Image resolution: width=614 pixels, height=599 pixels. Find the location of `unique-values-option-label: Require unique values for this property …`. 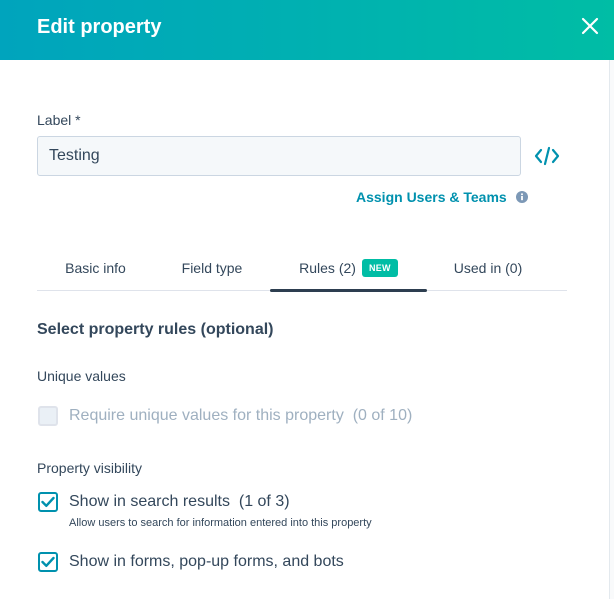

unique-values-option-label: Require unique values for this property … is located at coordinates (241, 415).